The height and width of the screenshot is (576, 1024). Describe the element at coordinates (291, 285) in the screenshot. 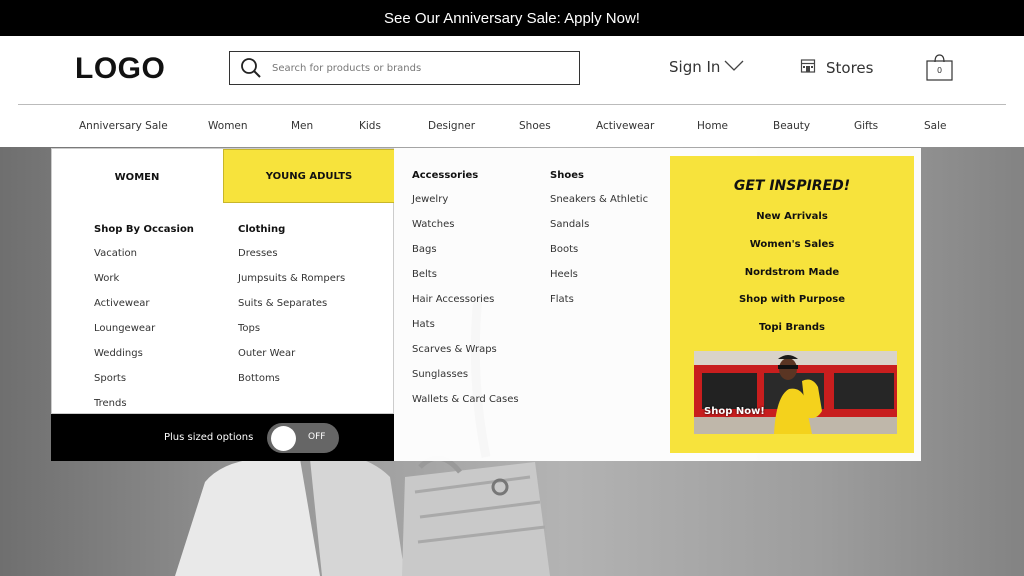

I see `clothing-item-jumpsuits: Jumpsuits & Rompers` at that location.